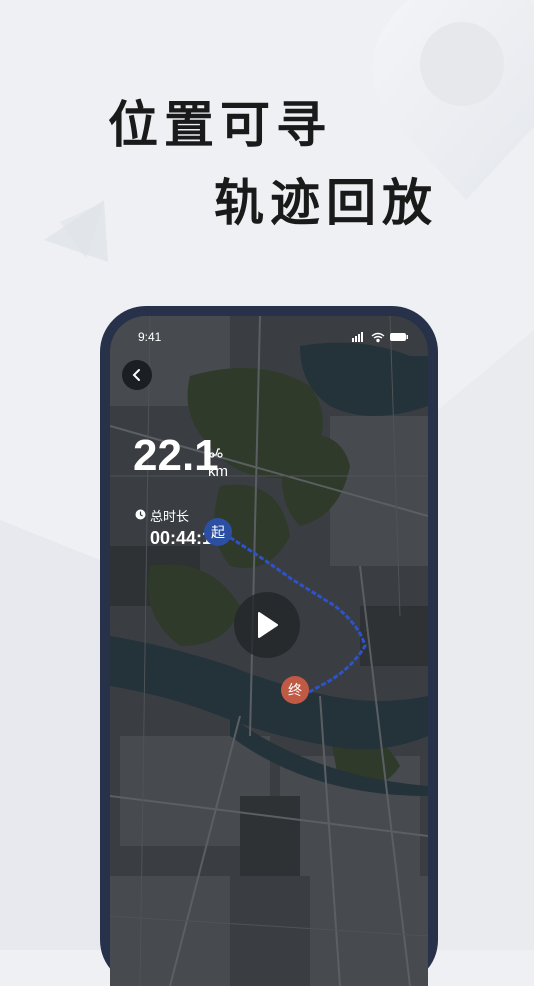  I want to click on pin-hole-decoration, so click(462, 64).